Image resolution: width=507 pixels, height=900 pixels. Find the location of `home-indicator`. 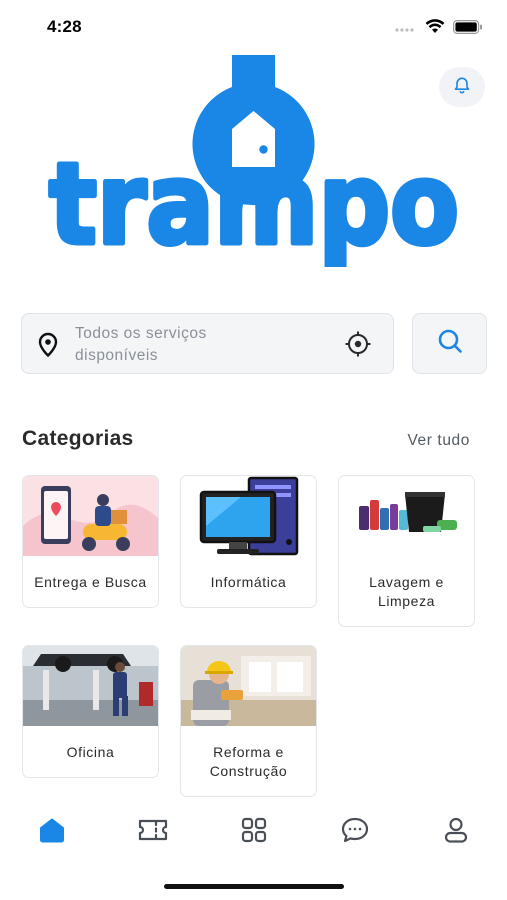

home-indicator is located at coordinates (254, 886).